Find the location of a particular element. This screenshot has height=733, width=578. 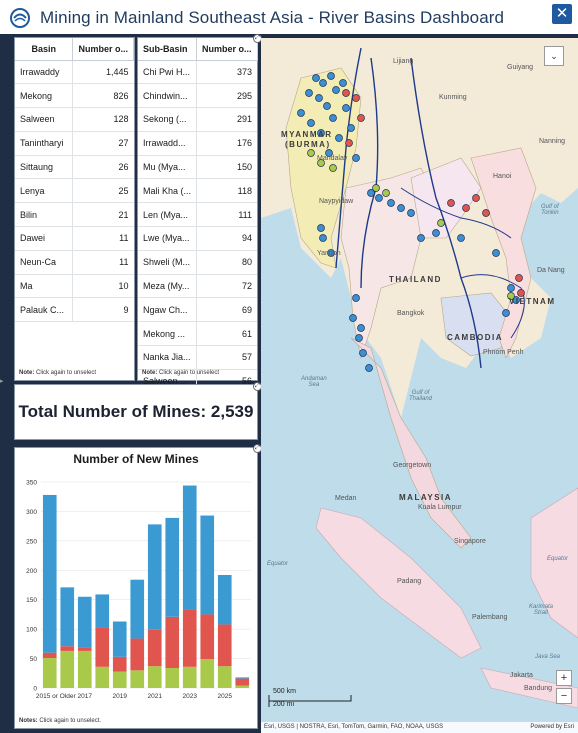

city-label: Yangon is located at coordinates (329, 253).